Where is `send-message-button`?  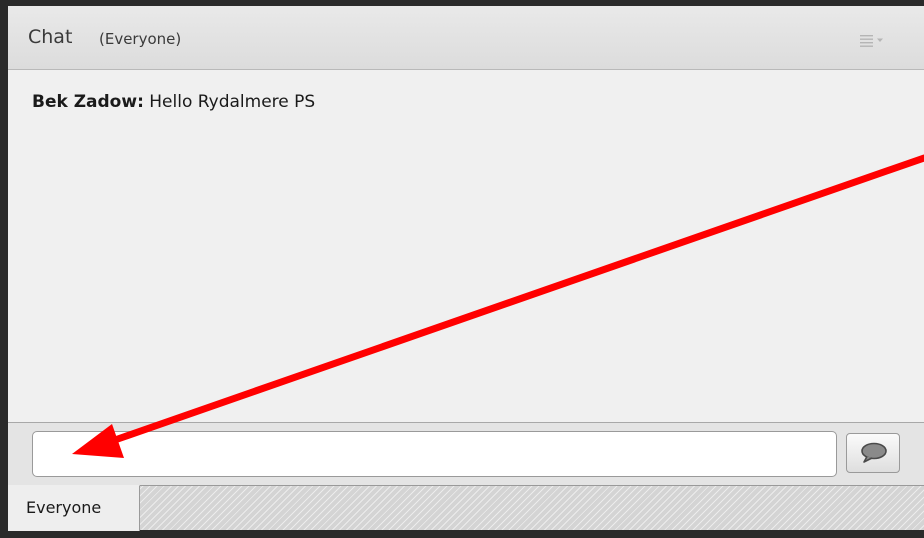 send-message-button is located at coordinates (873, 453).